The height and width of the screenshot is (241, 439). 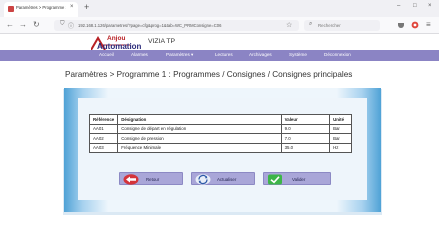 What do you see at coordinates (103, 147) in the screenshot?
I see `cell-reference: AA03` at bounding box center [103, 147].